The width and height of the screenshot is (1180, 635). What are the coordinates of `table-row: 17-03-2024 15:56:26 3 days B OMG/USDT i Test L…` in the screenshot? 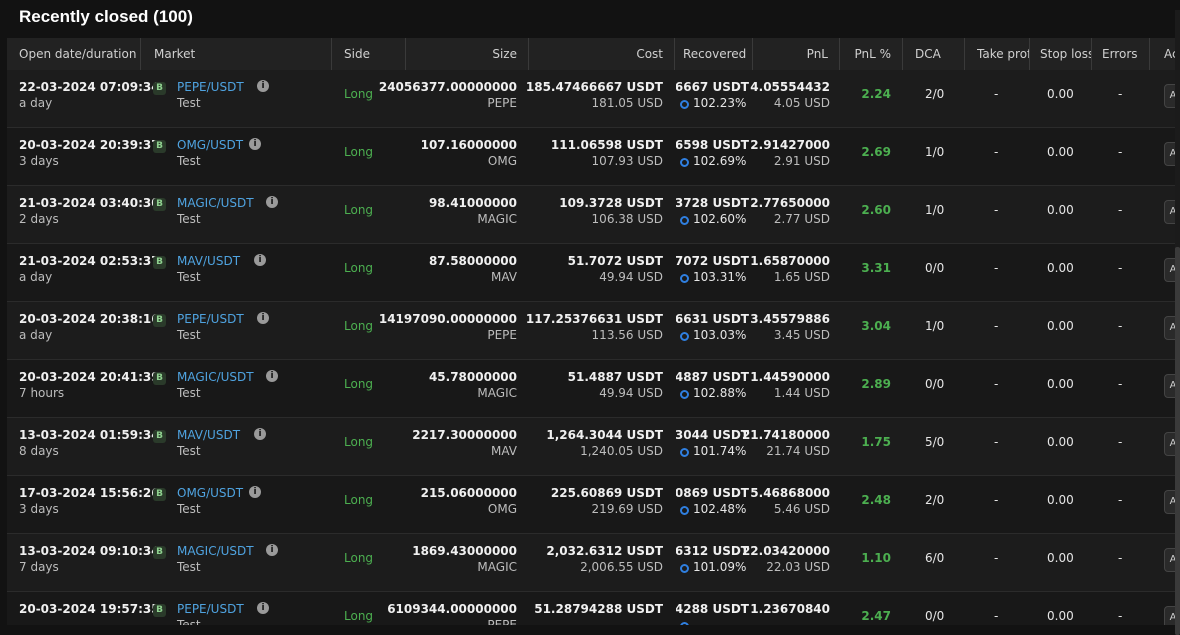 It's located at (591, 505).